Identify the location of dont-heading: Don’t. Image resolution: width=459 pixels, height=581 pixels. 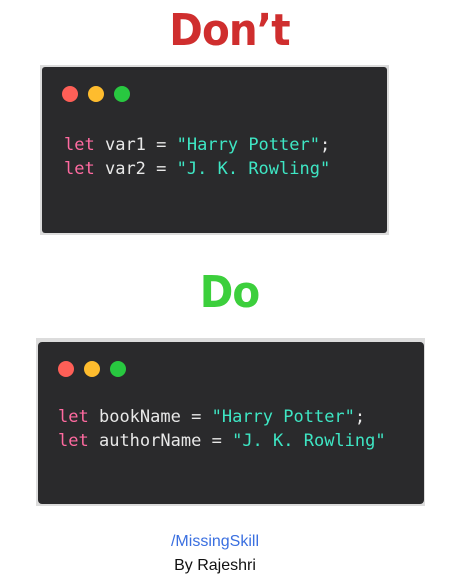
(229, 30).